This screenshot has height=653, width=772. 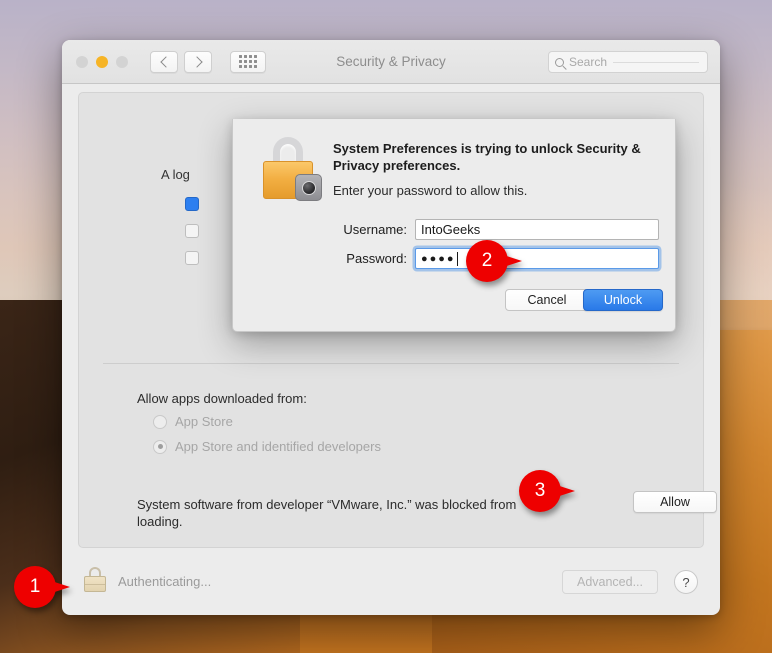 I want to click on radio-app-store-label: App Store, so click(x=204, y=421).